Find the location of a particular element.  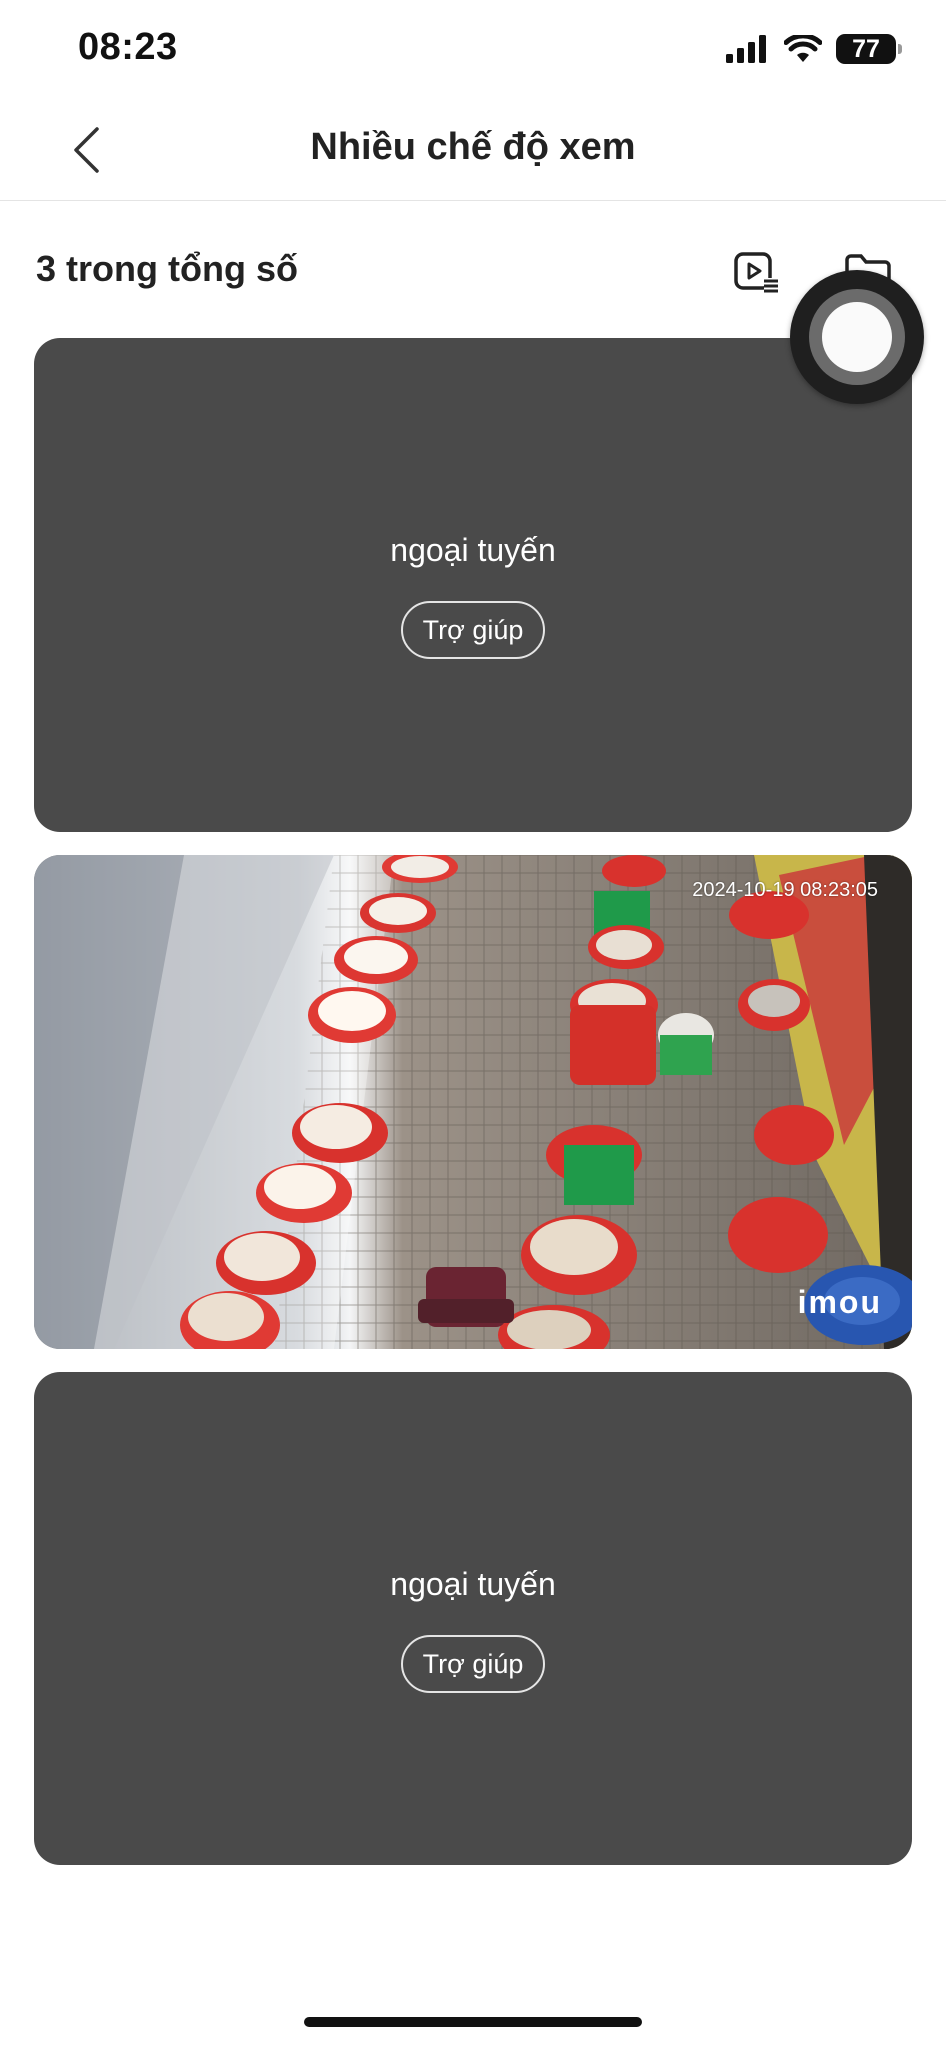

assistive-touch-button is located at coordinates (857, 337).